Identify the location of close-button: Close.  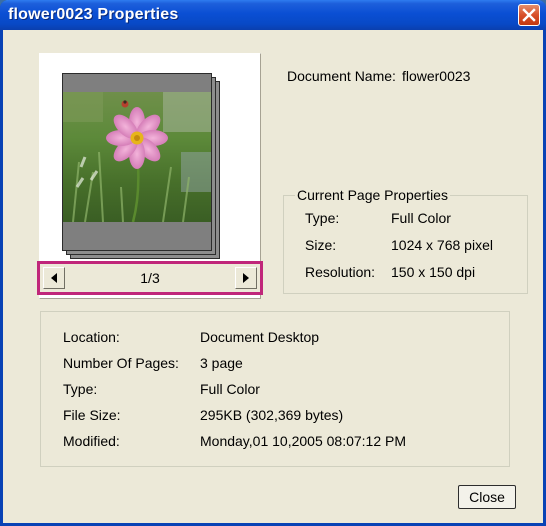
(487, 497).